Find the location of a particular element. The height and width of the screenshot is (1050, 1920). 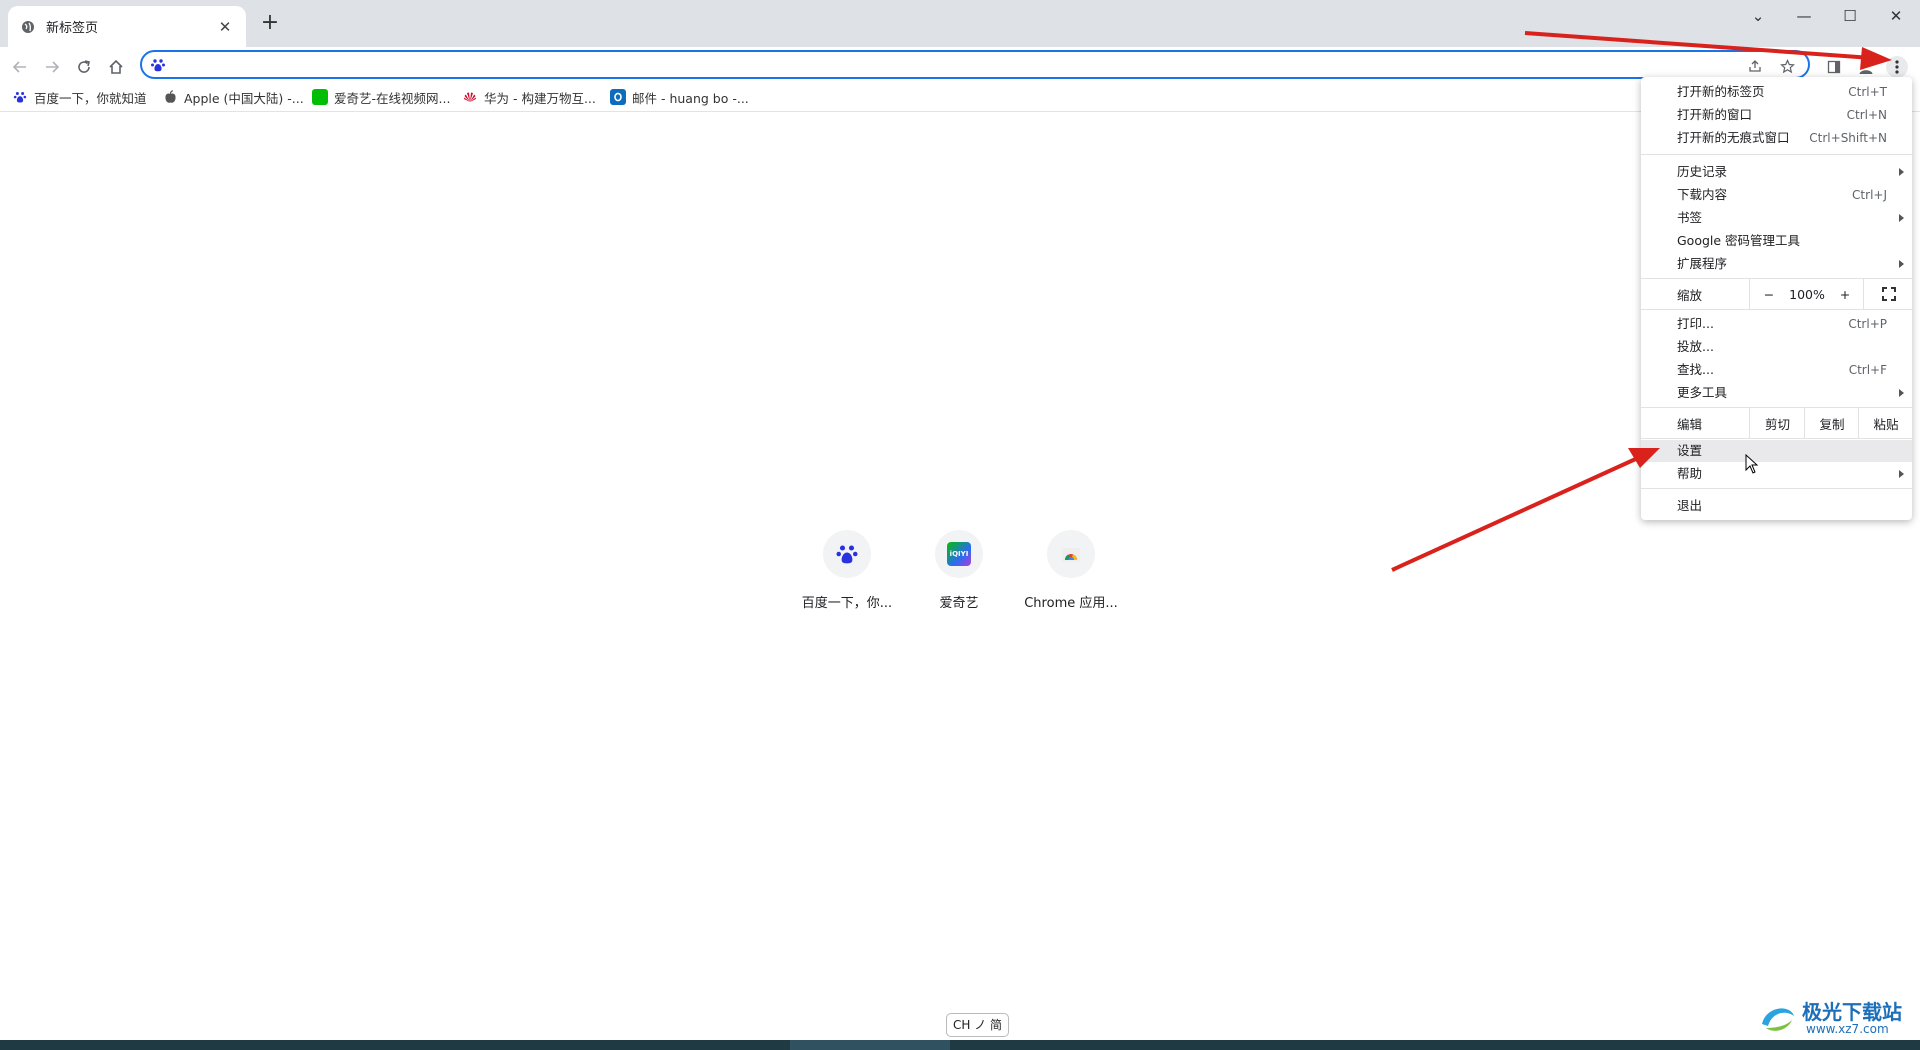

iqiyi-logo-text: iQIYI is located at coordinates (959, 554).